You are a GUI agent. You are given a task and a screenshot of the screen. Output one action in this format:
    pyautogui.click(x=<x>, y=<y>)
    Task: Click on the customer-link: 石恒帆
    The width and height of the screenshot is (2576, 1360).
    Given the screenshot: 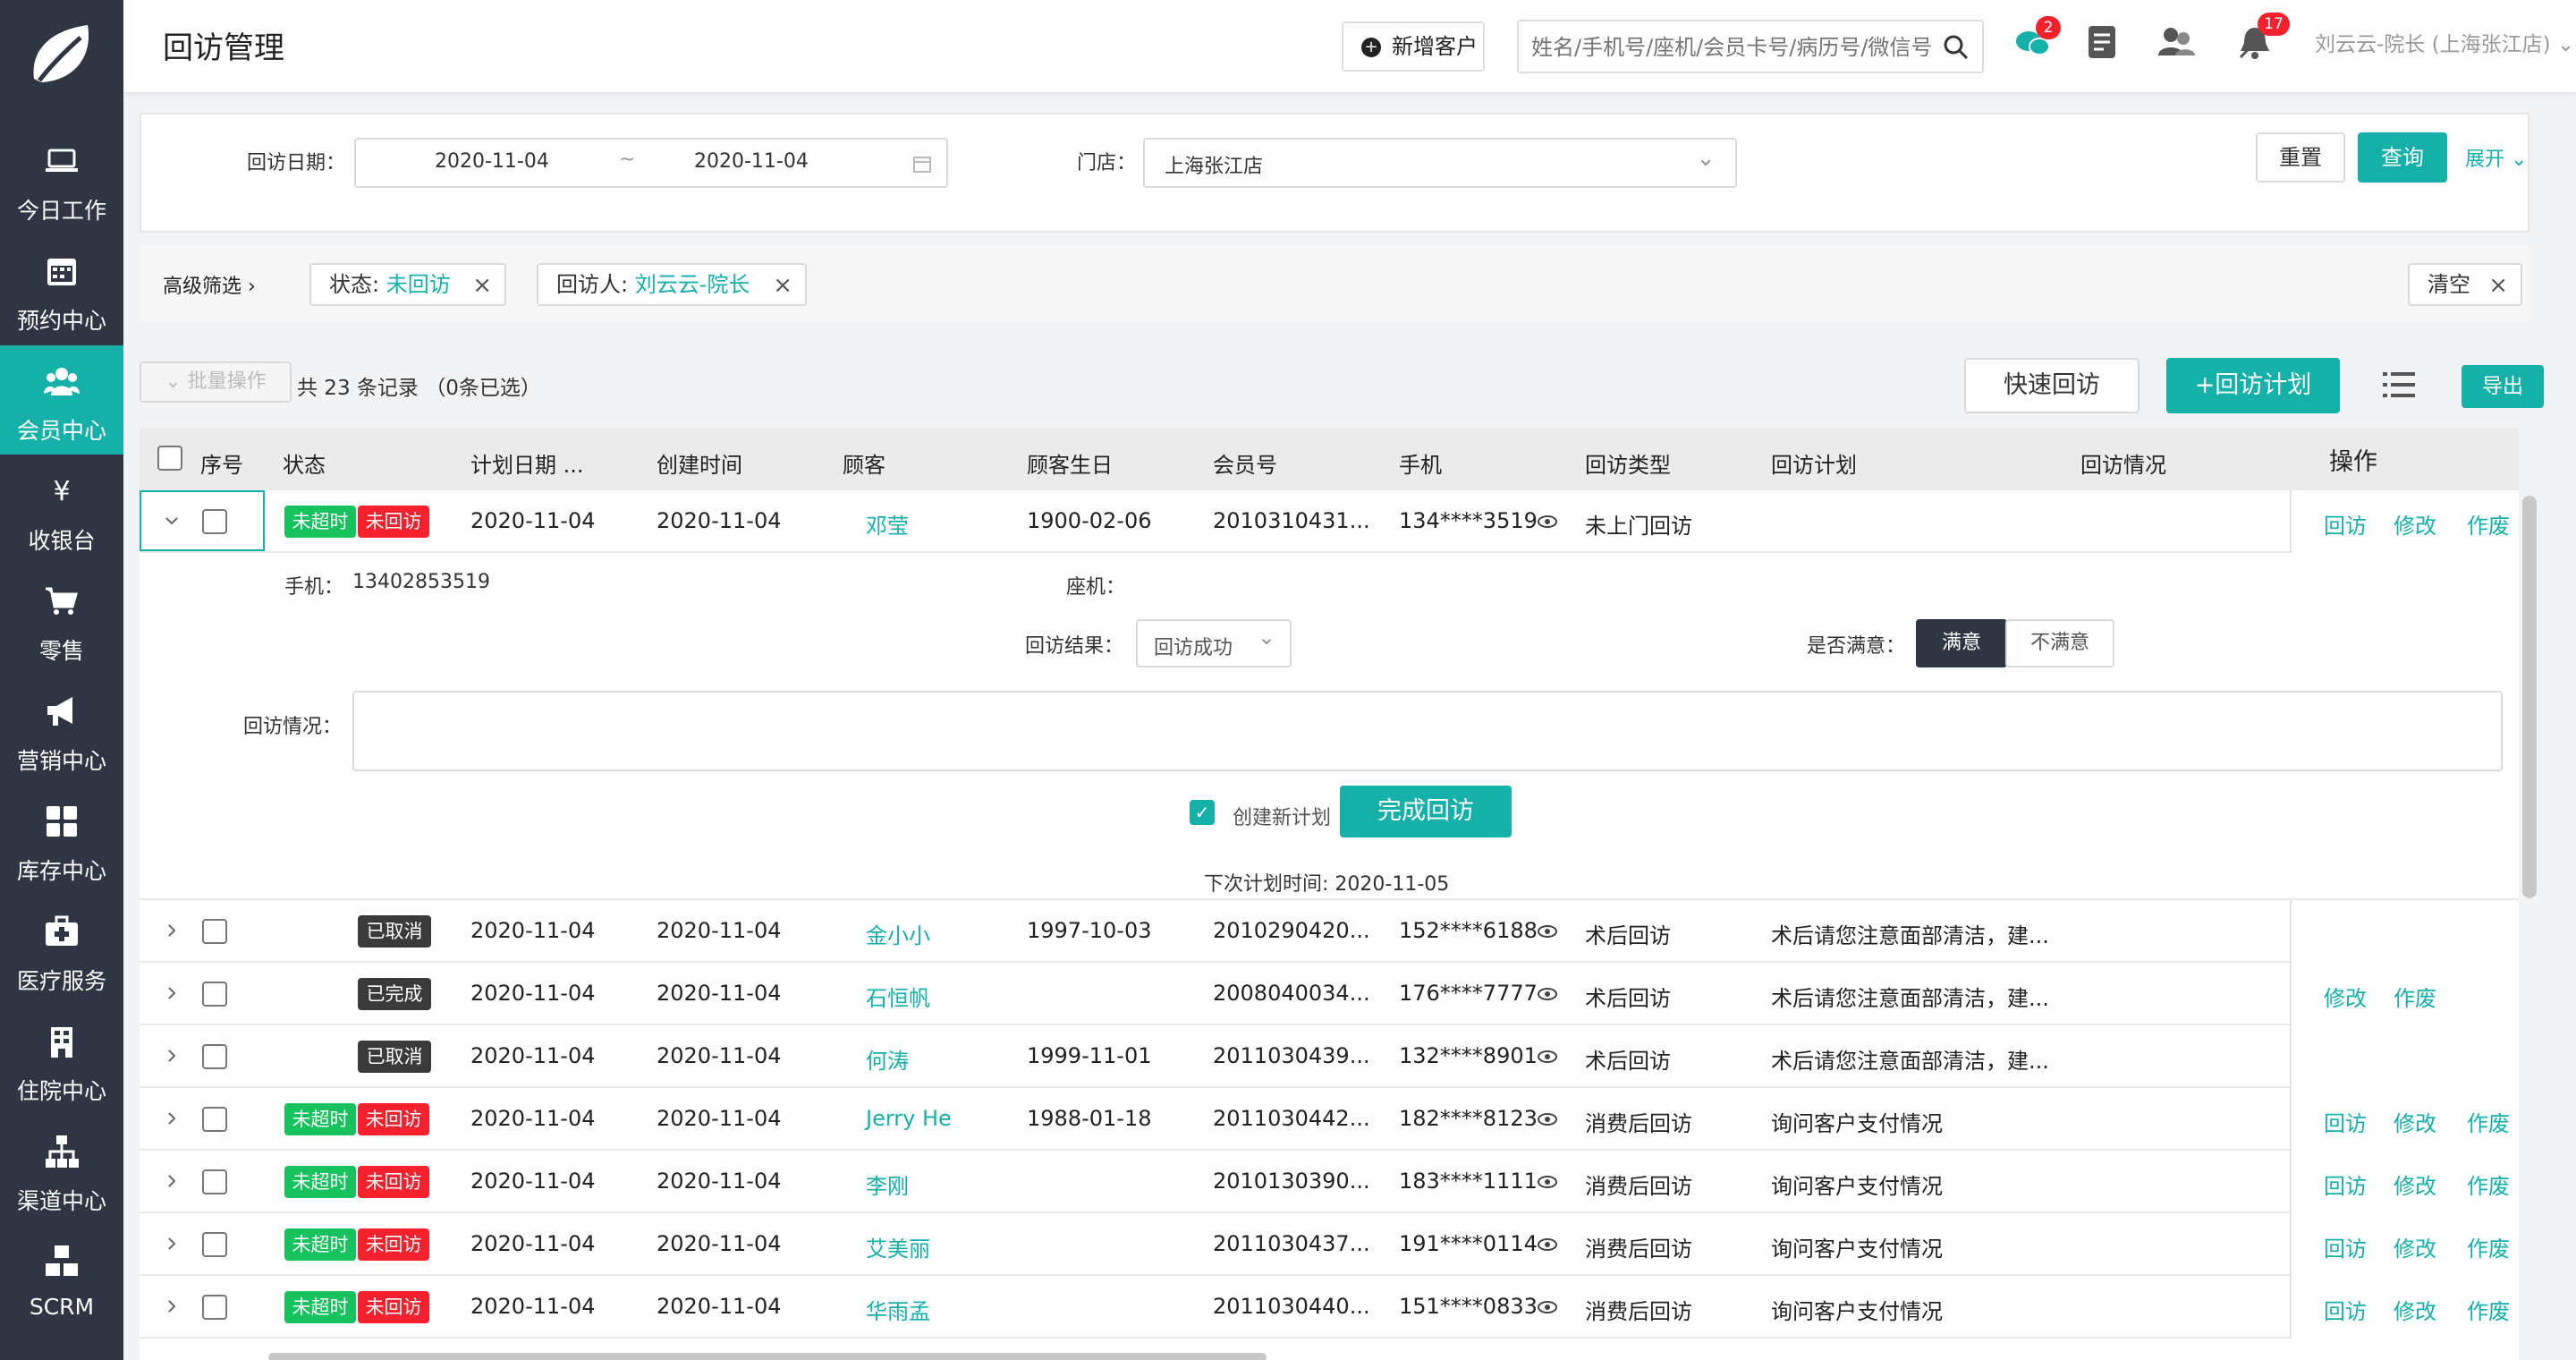 What is the action you would take?
    pyautogui.click(x=898, y=996)
    